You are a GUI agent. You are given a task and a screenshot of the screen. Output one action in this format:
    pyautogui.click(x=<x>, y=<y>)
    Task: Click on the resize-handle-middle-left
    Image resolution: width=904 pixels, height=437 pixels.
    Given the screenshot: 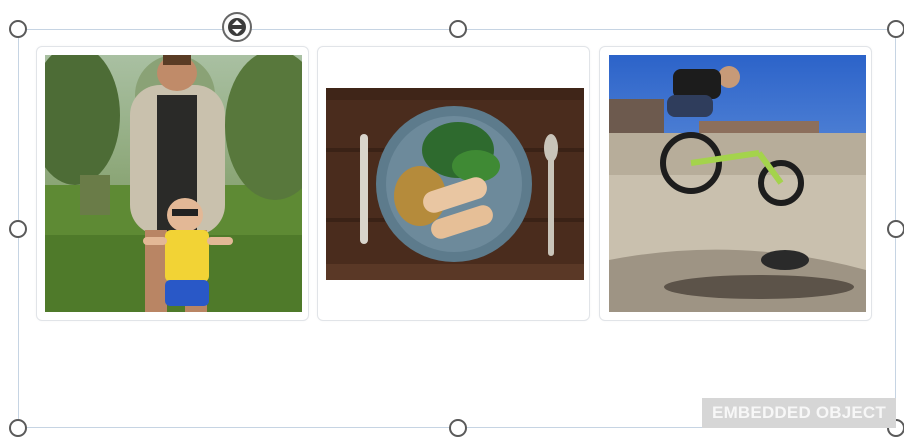 What is the action you would take?
    pyautogui.click(x=18, y=229)
    